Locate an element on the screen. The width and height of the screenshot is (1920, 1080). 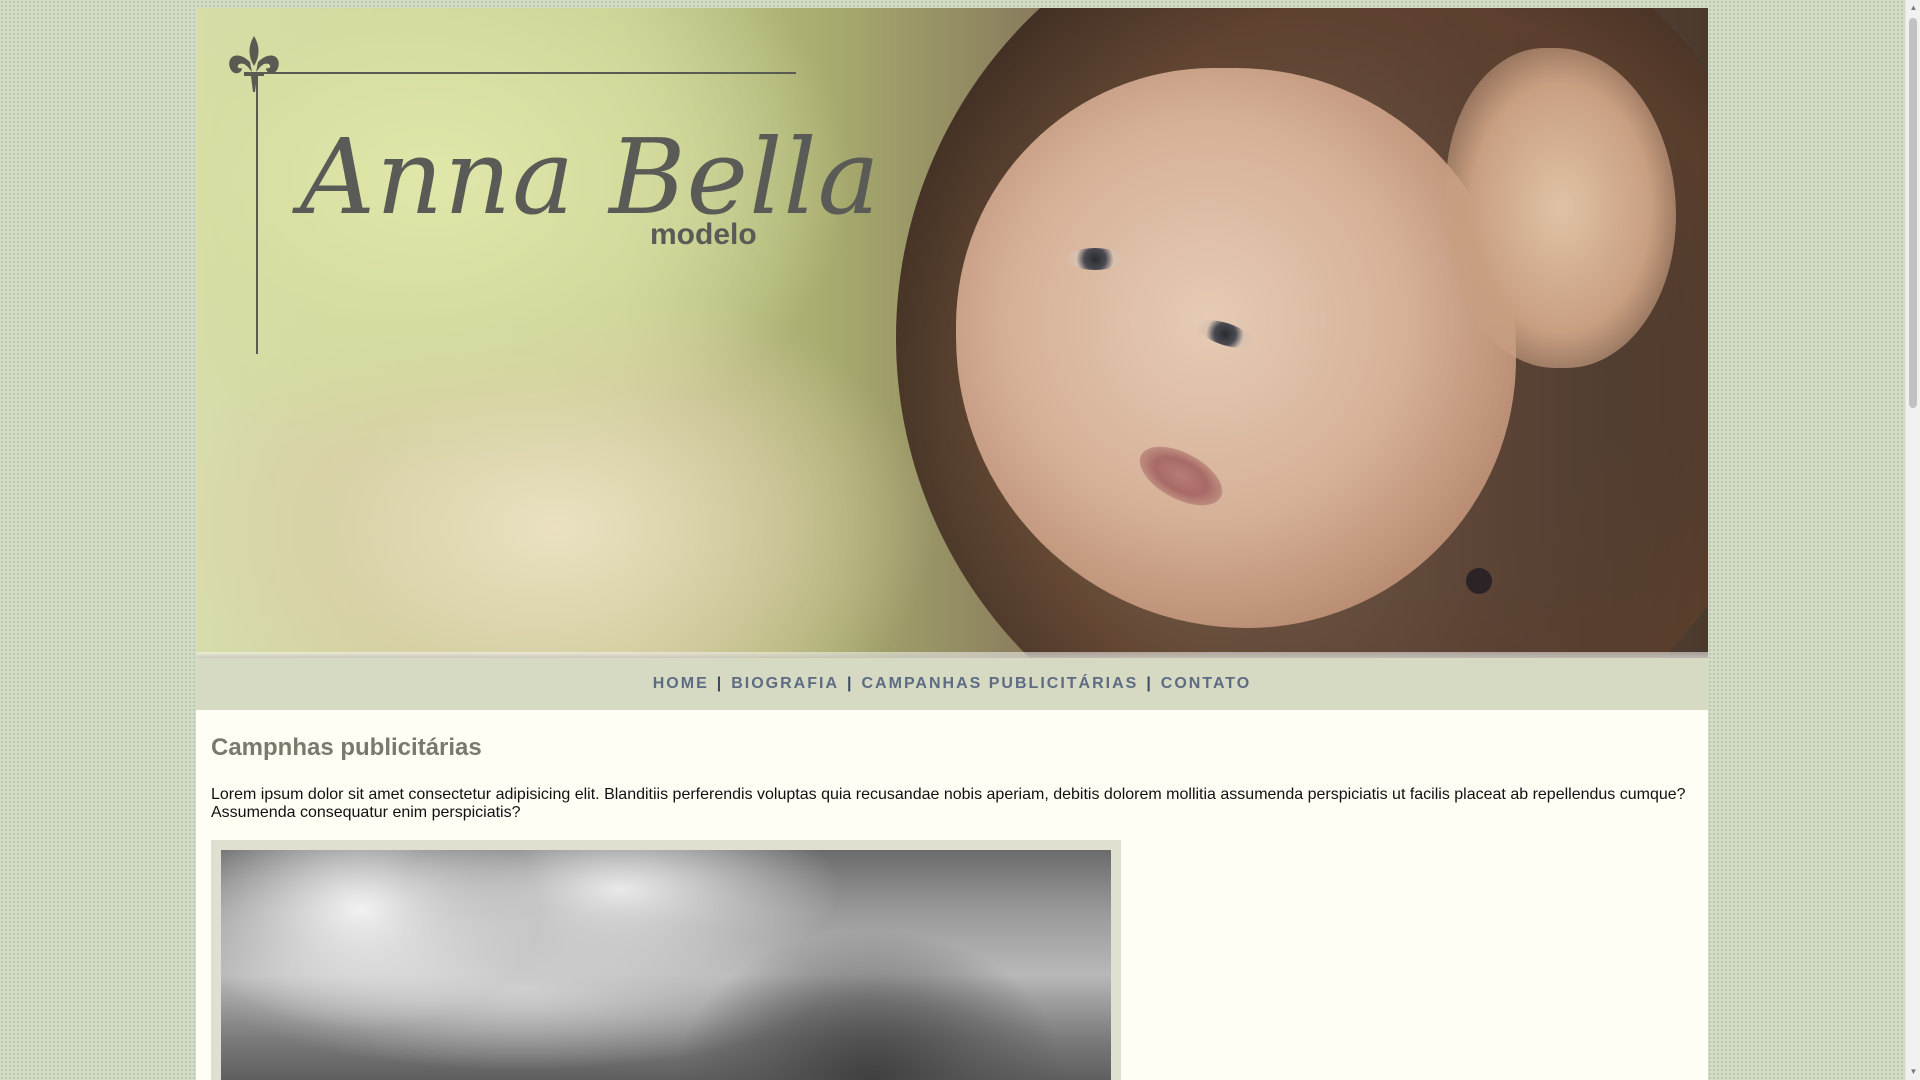
banner-photo-earring is located at coordinates (1479, 581).